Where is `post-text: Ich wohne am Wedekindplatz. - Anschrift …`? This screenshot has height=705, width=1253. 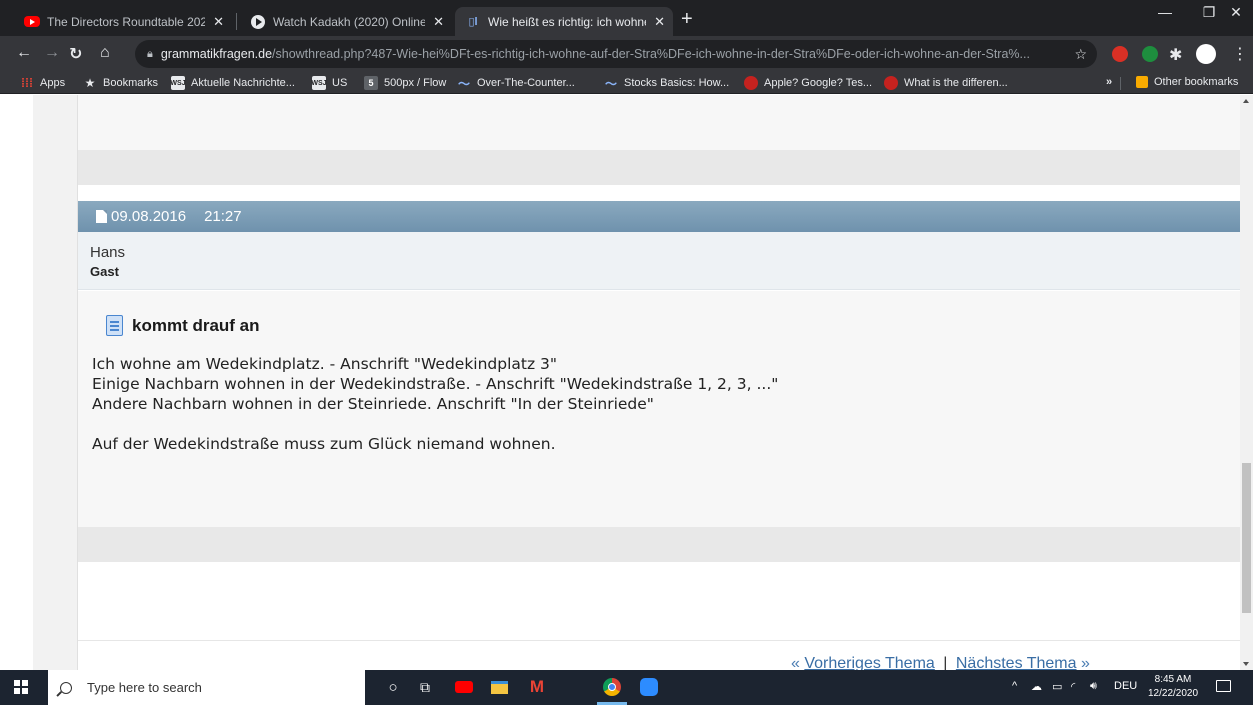
post-text: Ich wohne am Wedekindplatz. - Anschrift … is located at coordinates (666, 404).